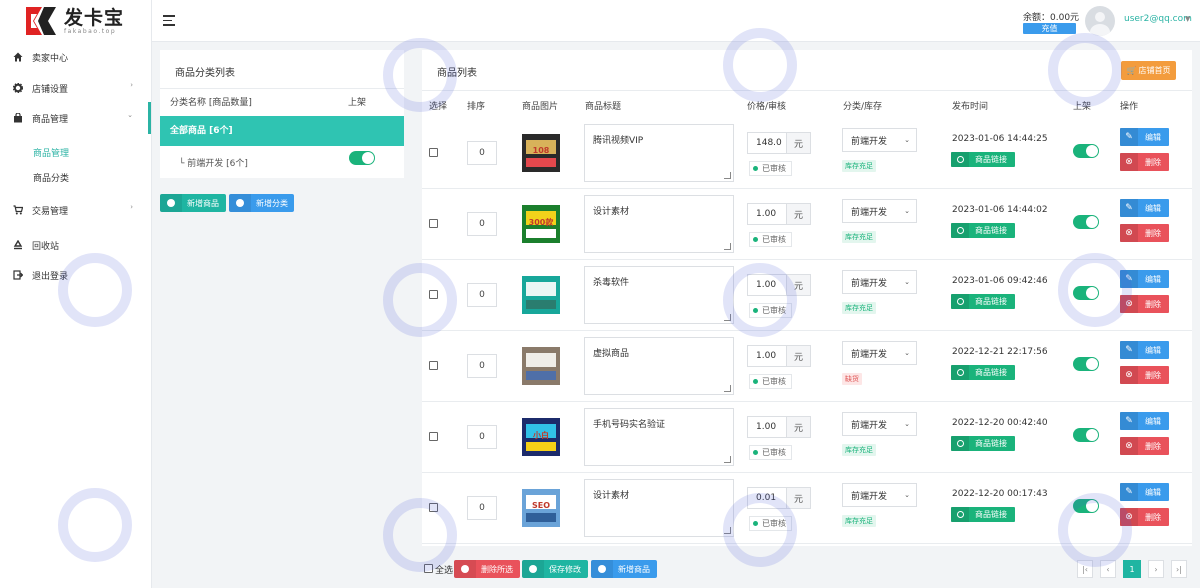 The width and height of the screenshot is (1200, 588). I want to click on title-textarea: 腾讯视频VIP, so click(659, 153).